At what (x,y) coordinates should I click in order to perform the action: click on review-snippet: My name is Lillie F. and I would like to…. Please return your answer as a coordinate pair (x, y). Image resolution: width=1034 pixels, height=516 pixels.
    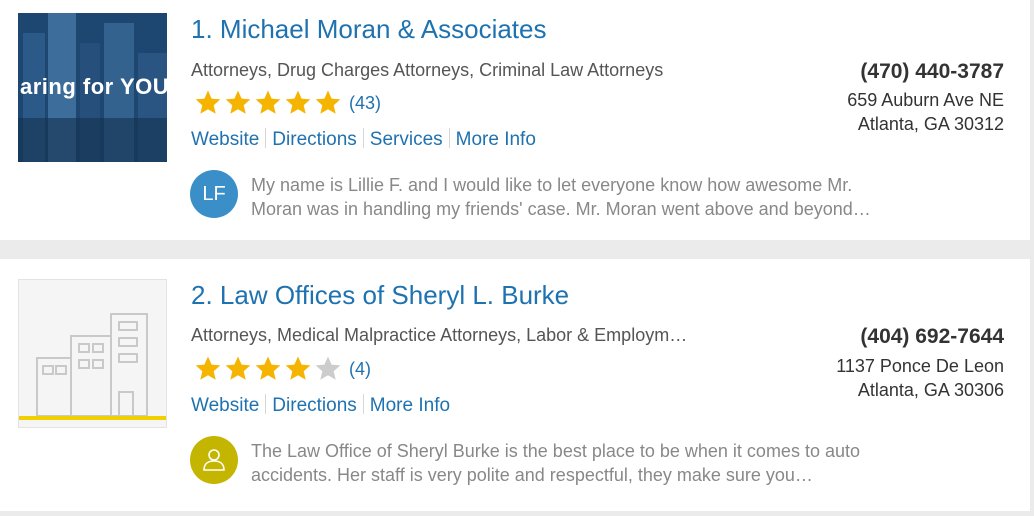
    Looking at the image, I should click on (601, 197).